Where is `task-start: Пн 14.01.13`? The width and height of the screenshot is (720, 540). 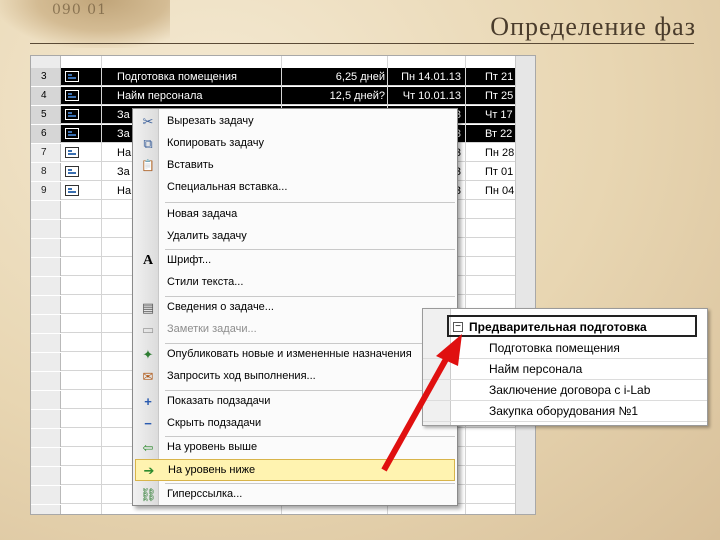 task-start: Пн 14.01.13 is located at coordinates (425, 77).